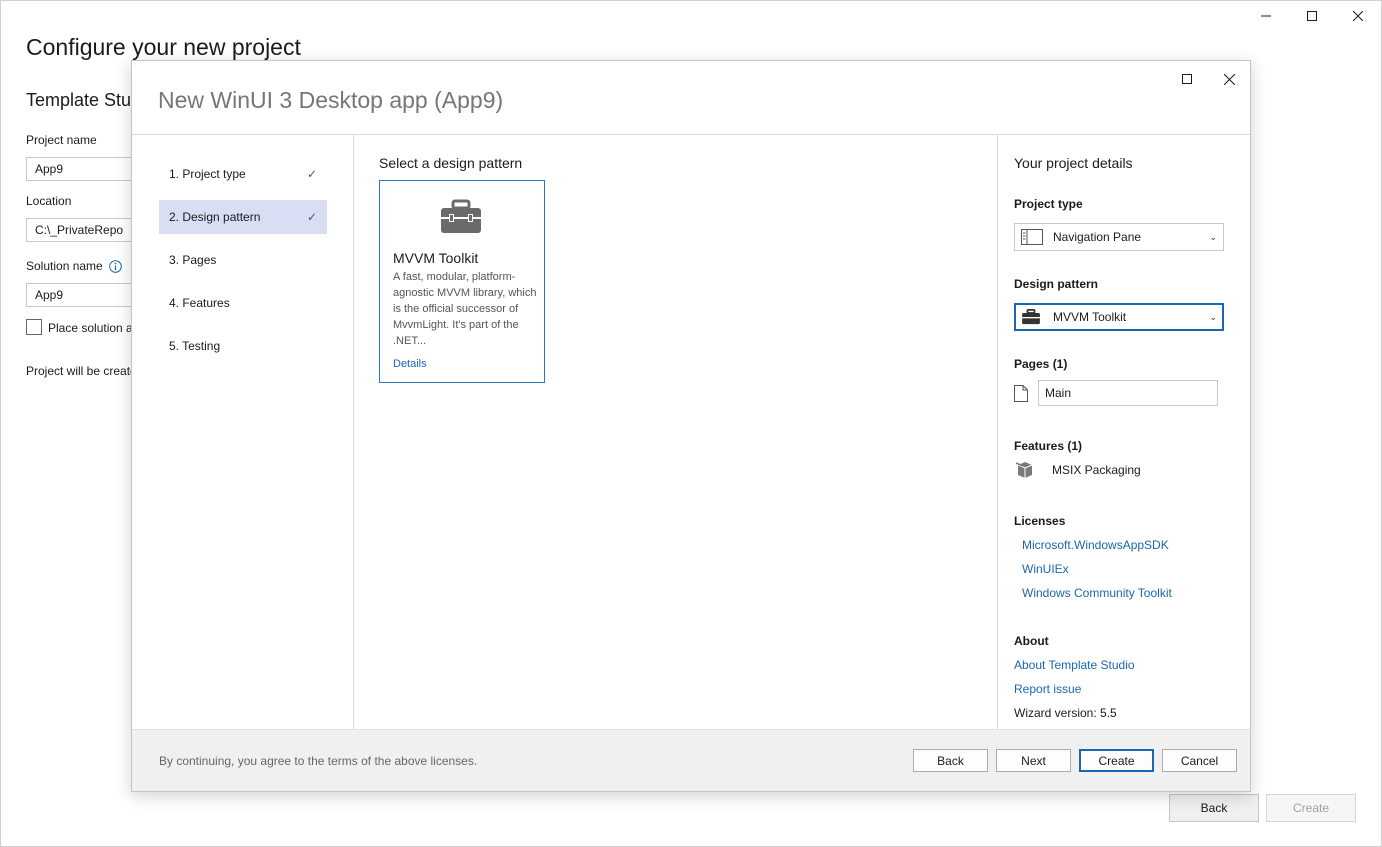  Describe the element at coordinates (1074, 665) in the screenshot. I see `about-template-studio-link: About Template Studio` at that location.